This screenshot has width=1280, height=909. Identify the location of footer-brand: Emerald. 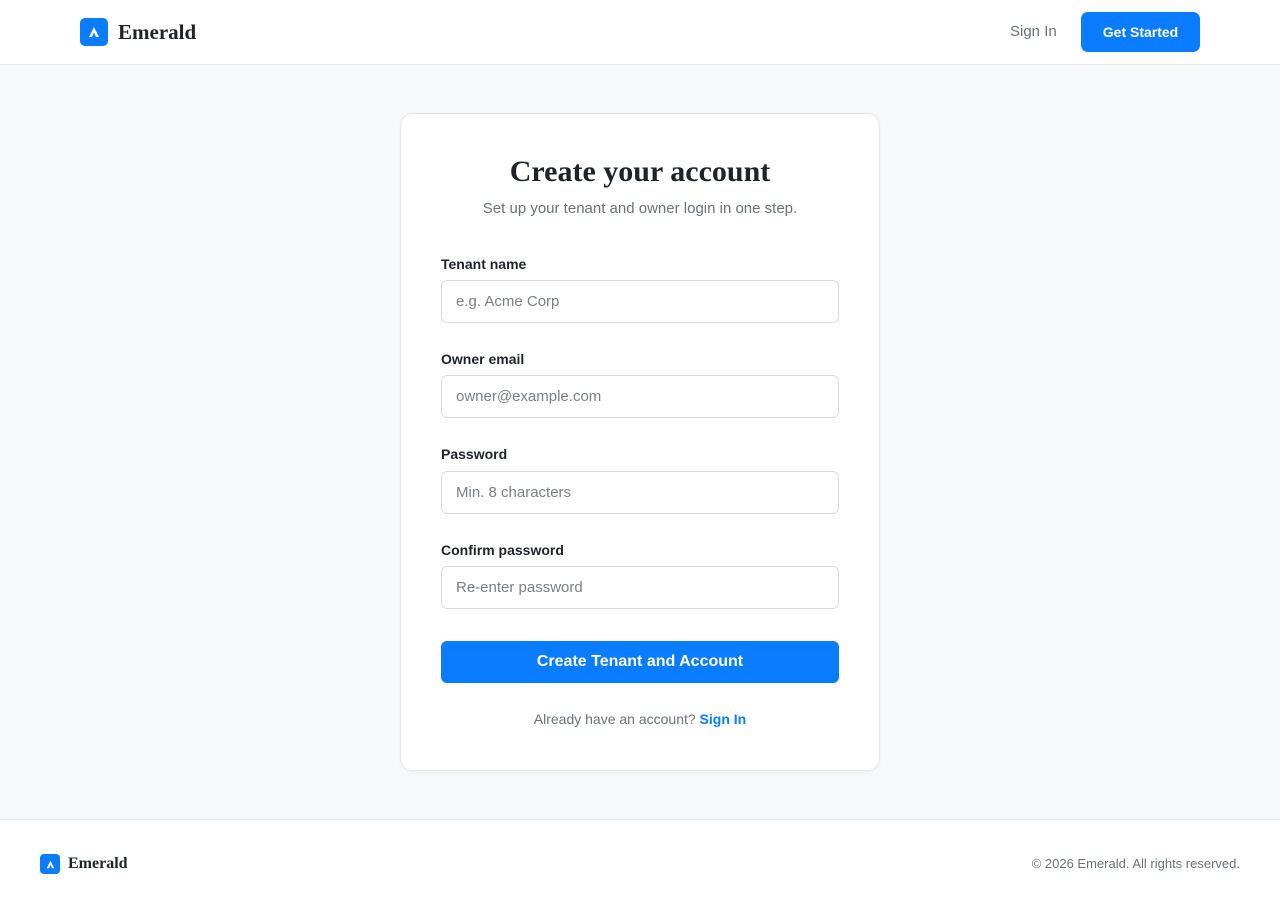
(84, 864).